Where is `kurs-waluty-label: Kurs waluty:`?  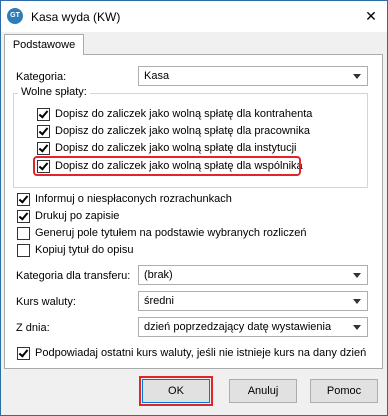
kurs-waluty-label: Kurs waluty: is located at coordinates (46, 302).